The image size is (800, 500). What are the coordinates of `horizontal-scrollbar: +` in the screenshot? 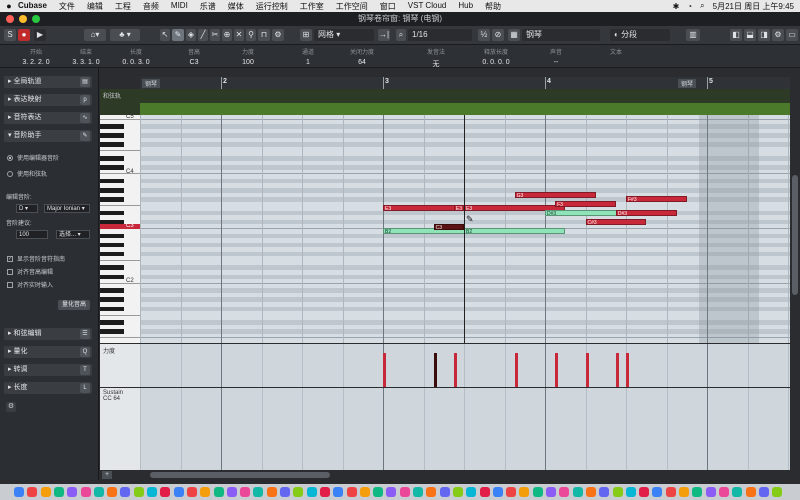 It's located at (445, 475).